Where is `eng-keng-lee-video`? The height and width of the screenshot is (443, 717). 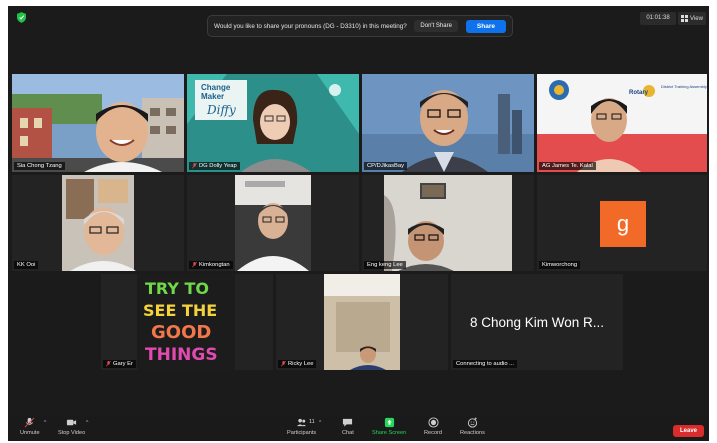
eng-keng-lee-video is located at coordinates (448, 223).